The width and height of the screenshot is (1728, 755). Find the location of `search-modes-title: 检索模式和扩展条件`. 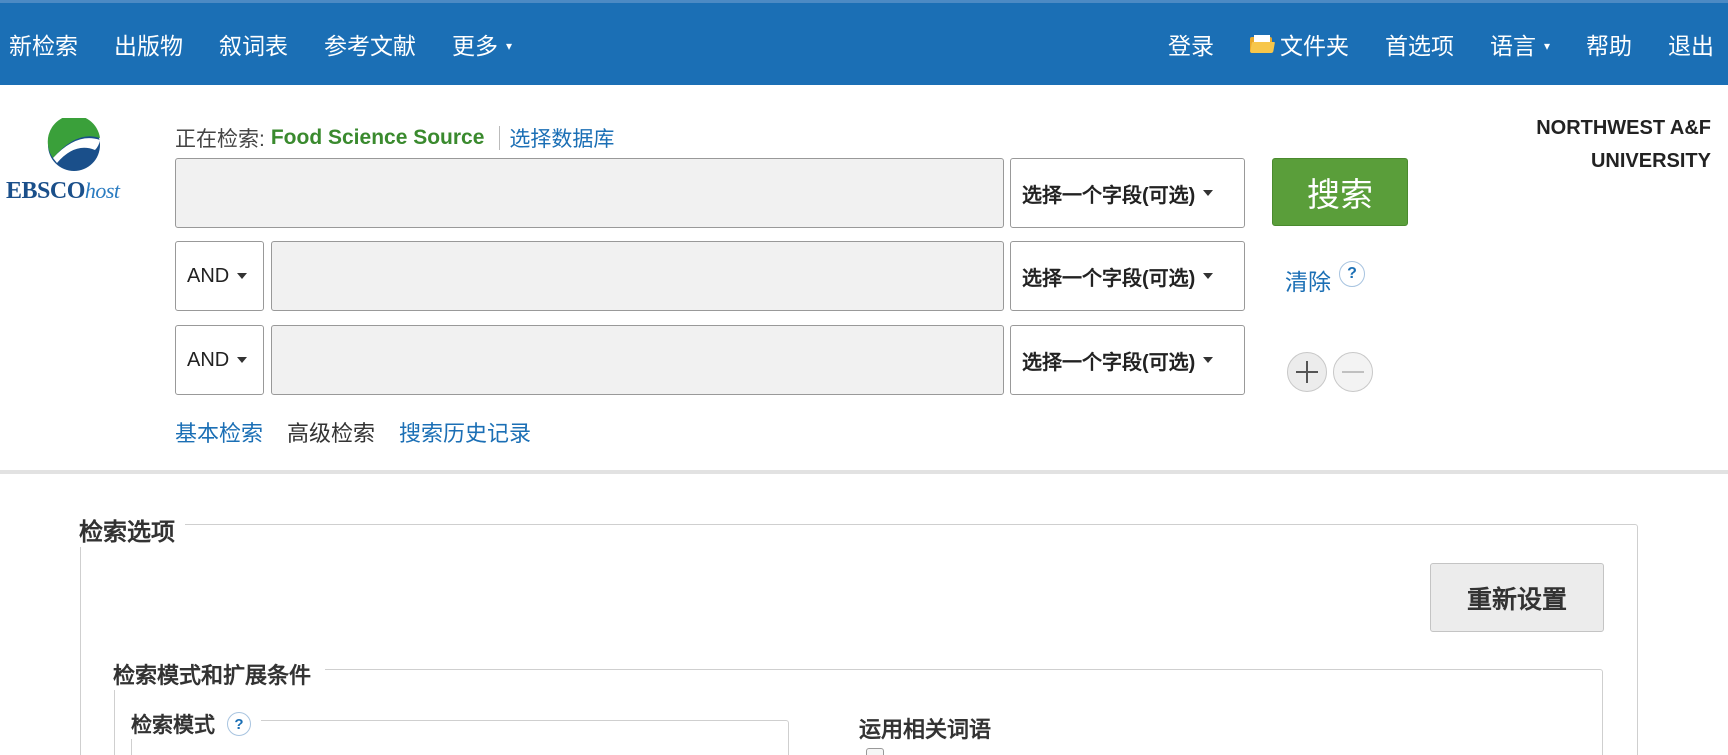

search-modes-title: 检索模式和扩展条件 is located at coordinates (219, 674).